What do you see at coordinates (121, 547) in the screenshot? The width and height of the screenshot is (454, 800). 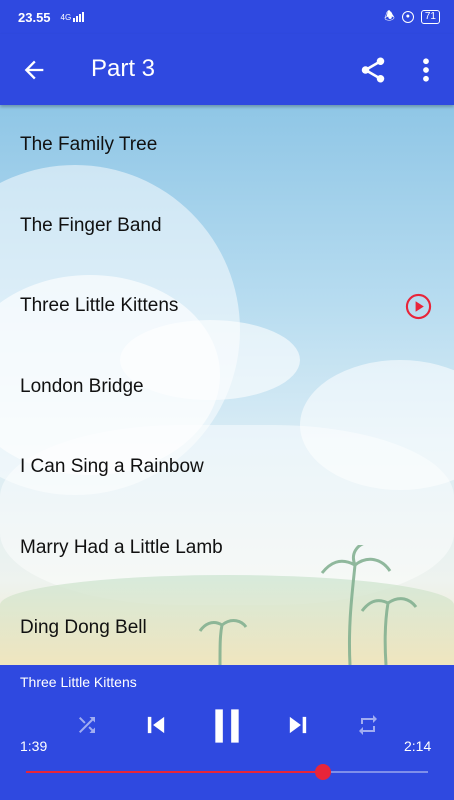 I see `song-title: Marry Had a Little Lamb` at bounding box center [121, 547].